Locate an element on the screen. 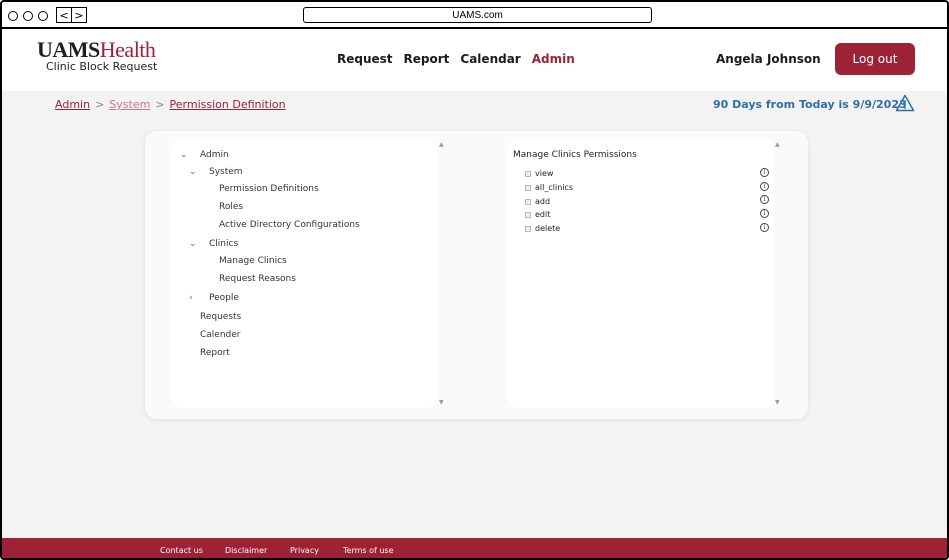 The height and width of the screenshot is (560, 949). tree-item-permission-definitions: Permission Definitions is located at coordinates (269, 189).